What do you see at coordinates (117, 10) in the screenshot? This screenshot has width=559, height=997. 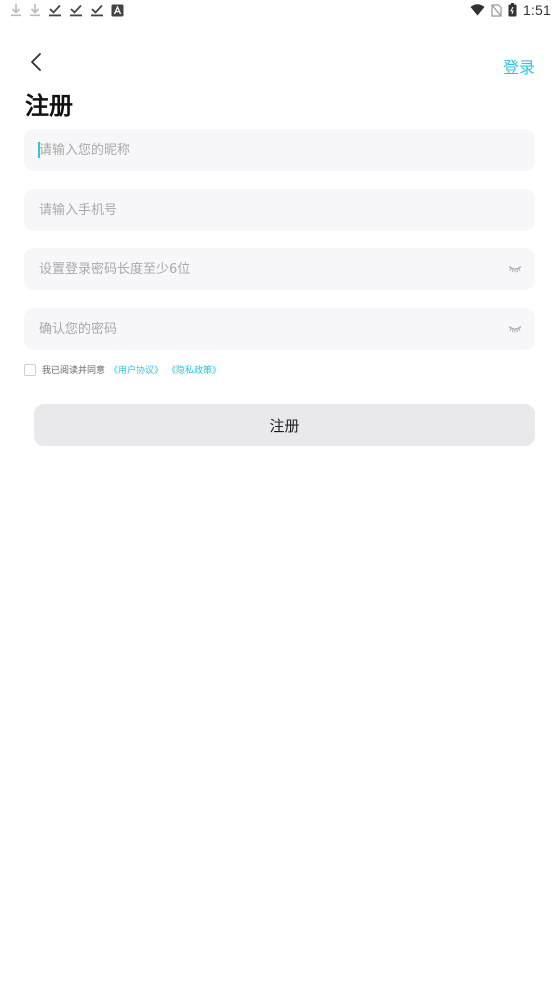 I see `a-box-icon` at bounding box center [117, 10].